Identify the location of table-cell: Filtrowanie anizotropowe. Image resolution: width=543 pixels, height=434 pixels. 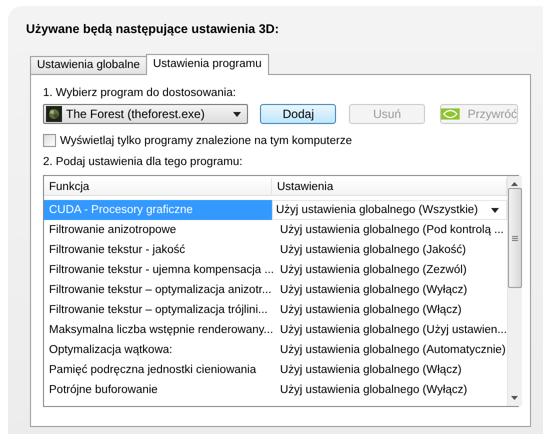
(158, 230).